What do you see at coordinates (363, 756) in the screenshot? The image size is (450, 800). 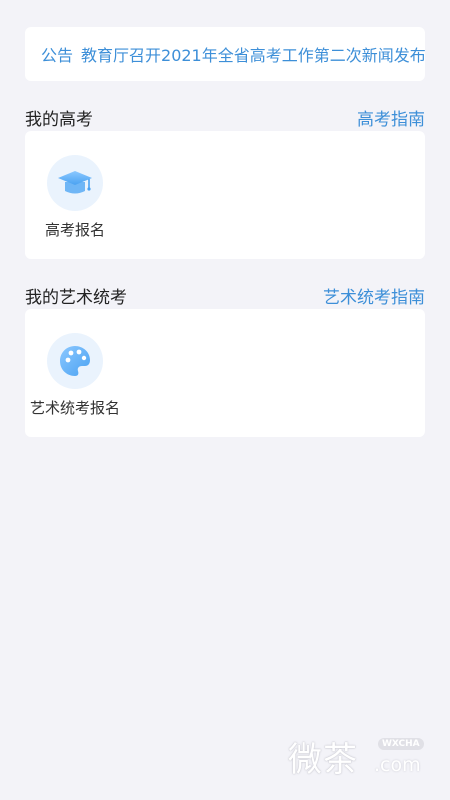 I see `watermark: 微茶 WXCHA .com` at bounding box center [363, 756].